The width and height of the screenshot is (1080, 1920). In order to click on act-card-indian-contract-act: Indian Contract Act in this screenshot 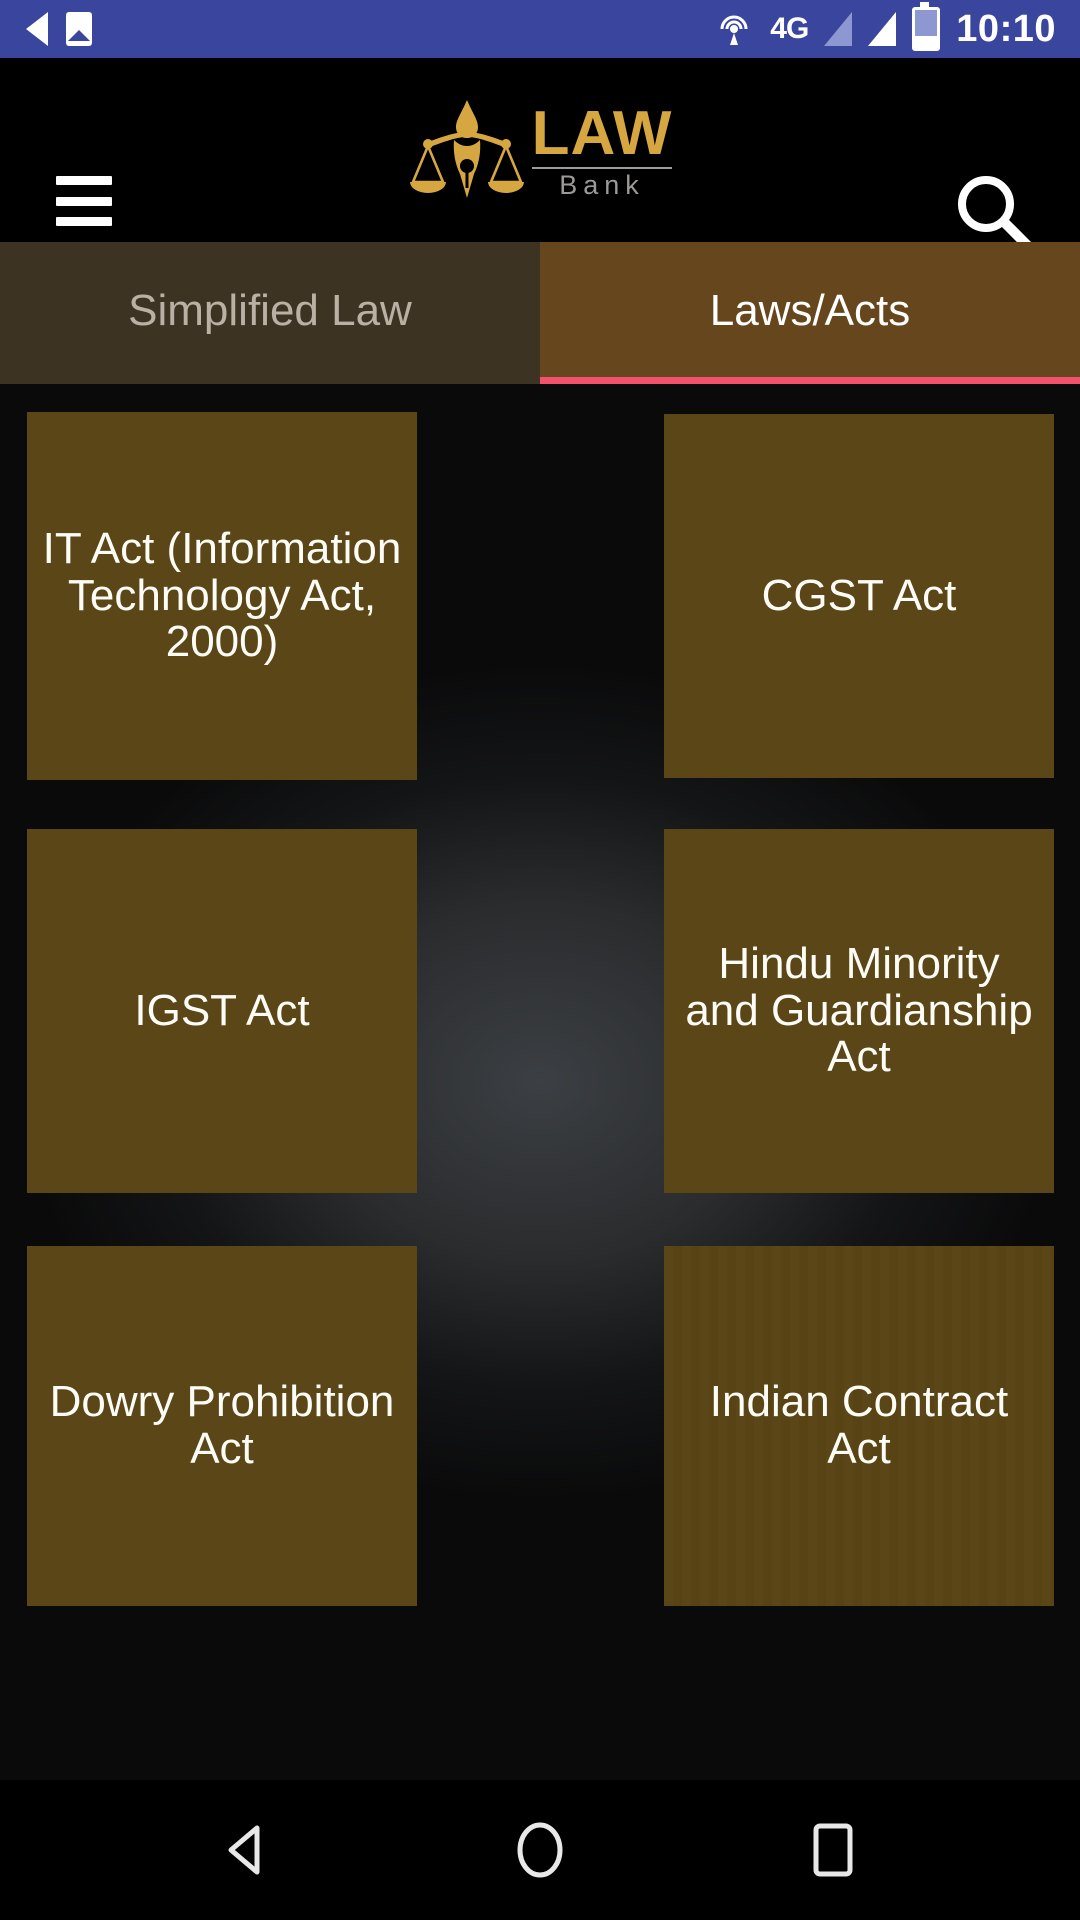, I will do `click(859, 1426)`.